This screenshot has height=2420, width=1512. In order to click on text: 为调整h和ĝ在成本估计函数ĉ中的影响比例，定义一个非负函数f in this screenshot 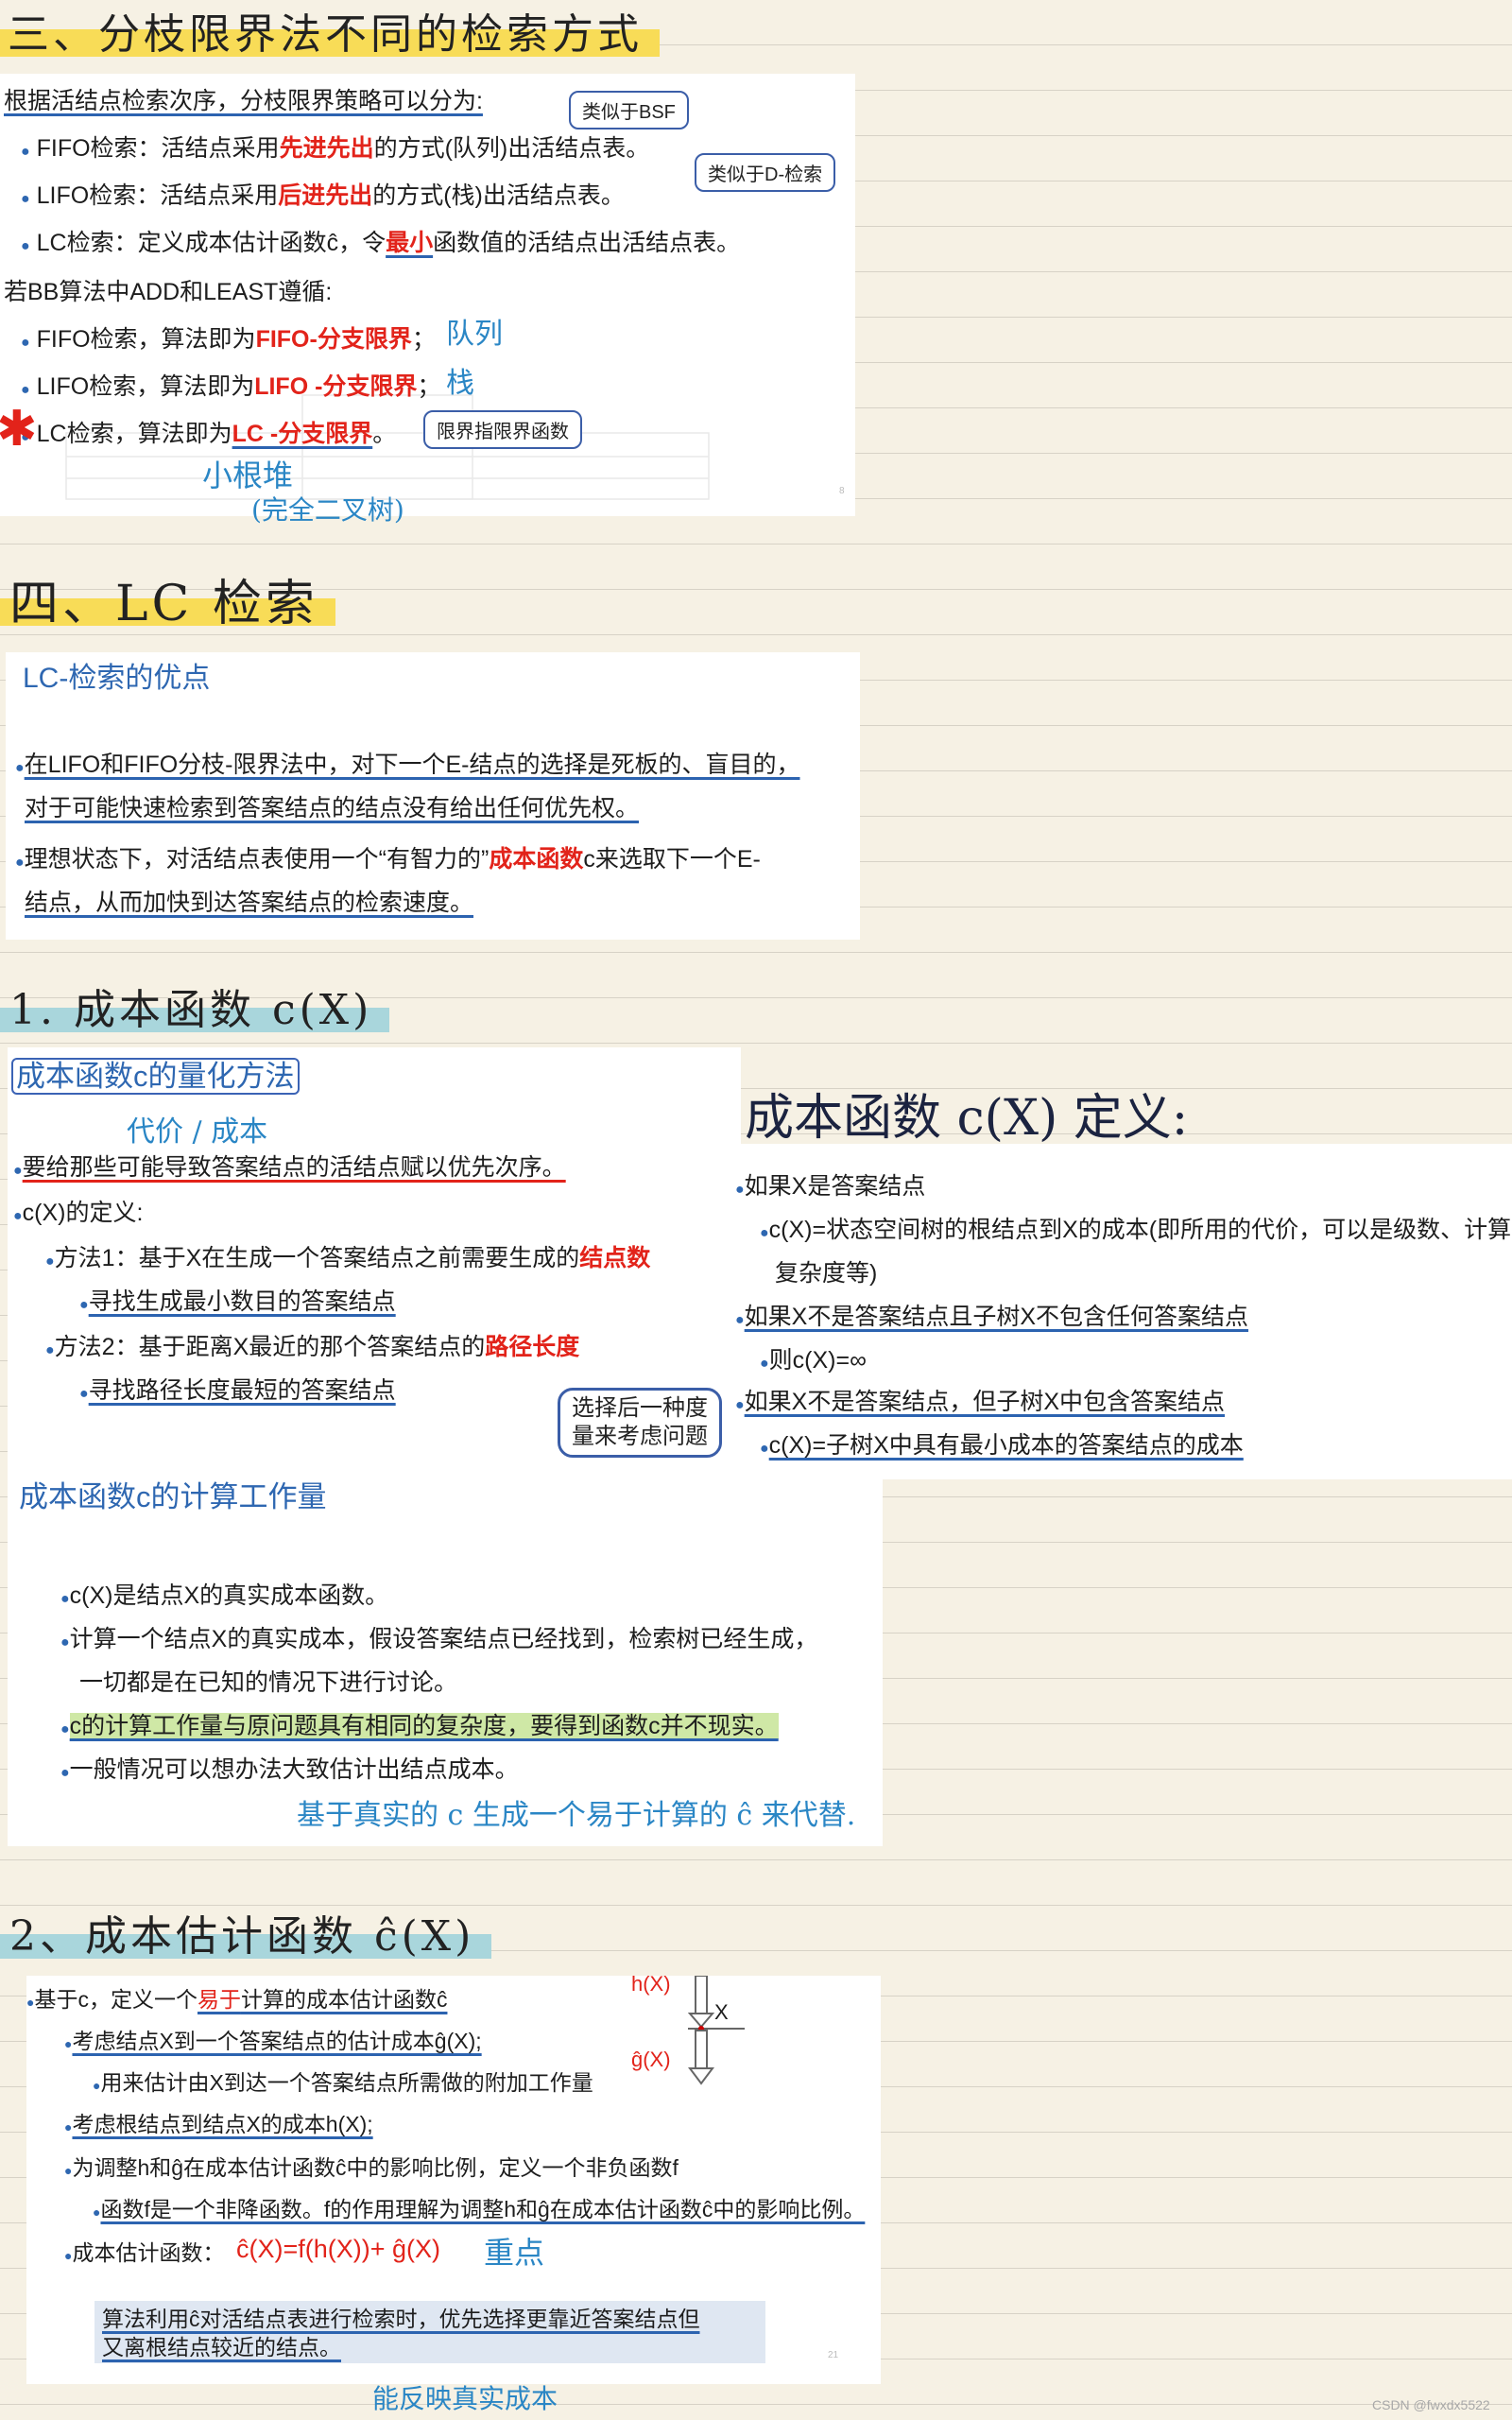, I will do `click(375, 2167)`.